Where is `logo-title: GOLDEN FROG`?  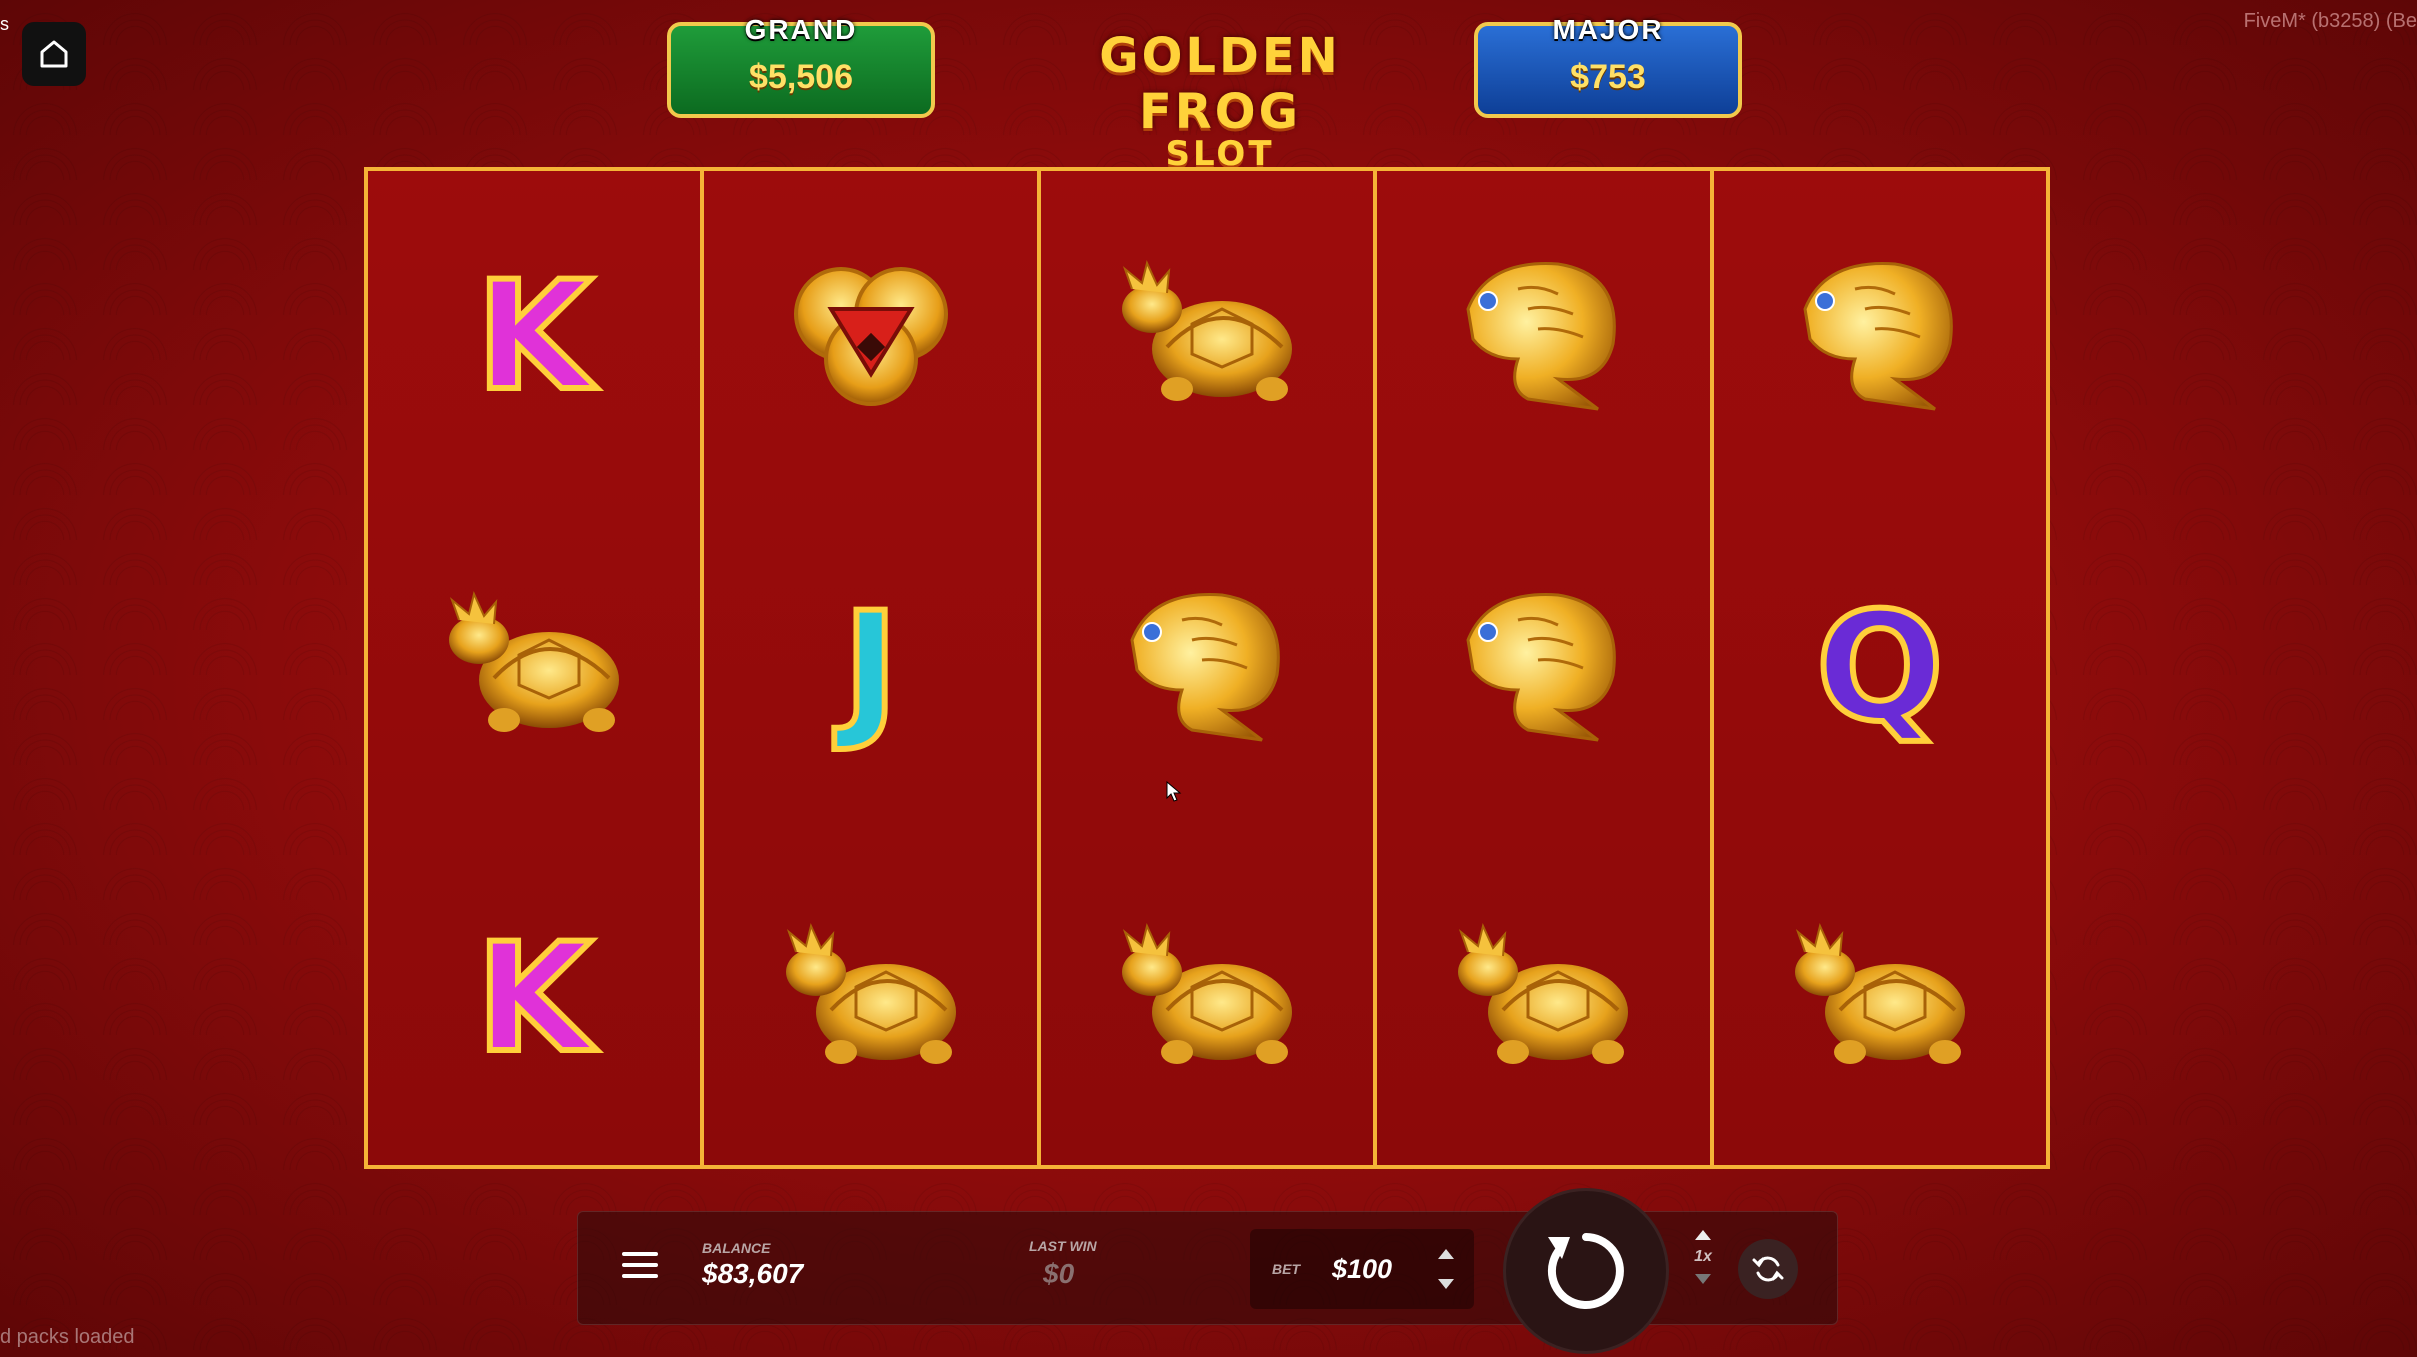
logo-title: GOLDEN FROG is located at coordinates (1220, 84).